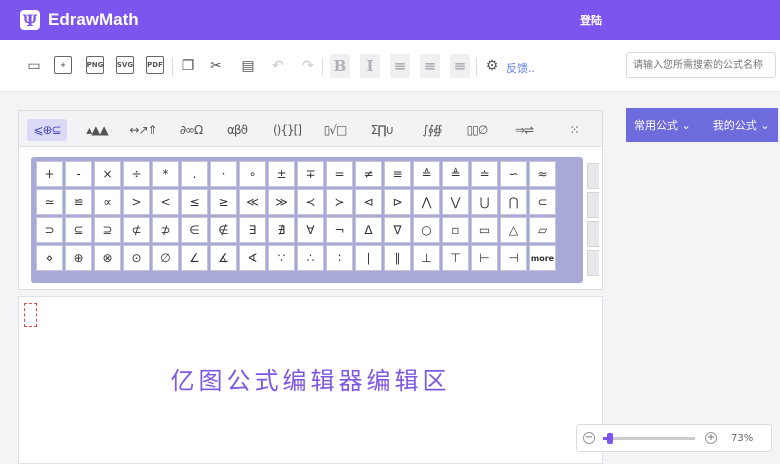 The width and height of the screenshot is (780, 464). What do you see at coordinates (574, 130) in the screenshot?
I see `symbol-category-tab: ⁙` at bounding box center [574, 130].